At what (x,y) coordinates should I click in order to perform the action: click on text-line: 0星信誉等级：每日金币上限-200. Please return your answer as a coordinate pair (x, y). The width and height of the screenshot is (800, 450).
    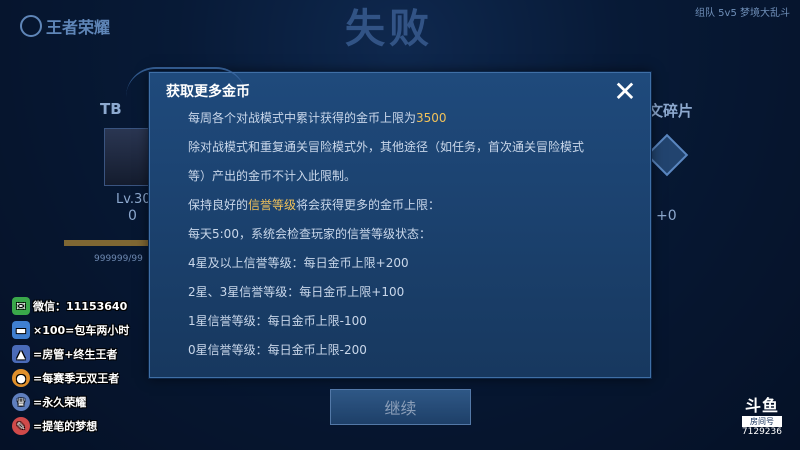
    Looking at the image, I should click on (277, 350).